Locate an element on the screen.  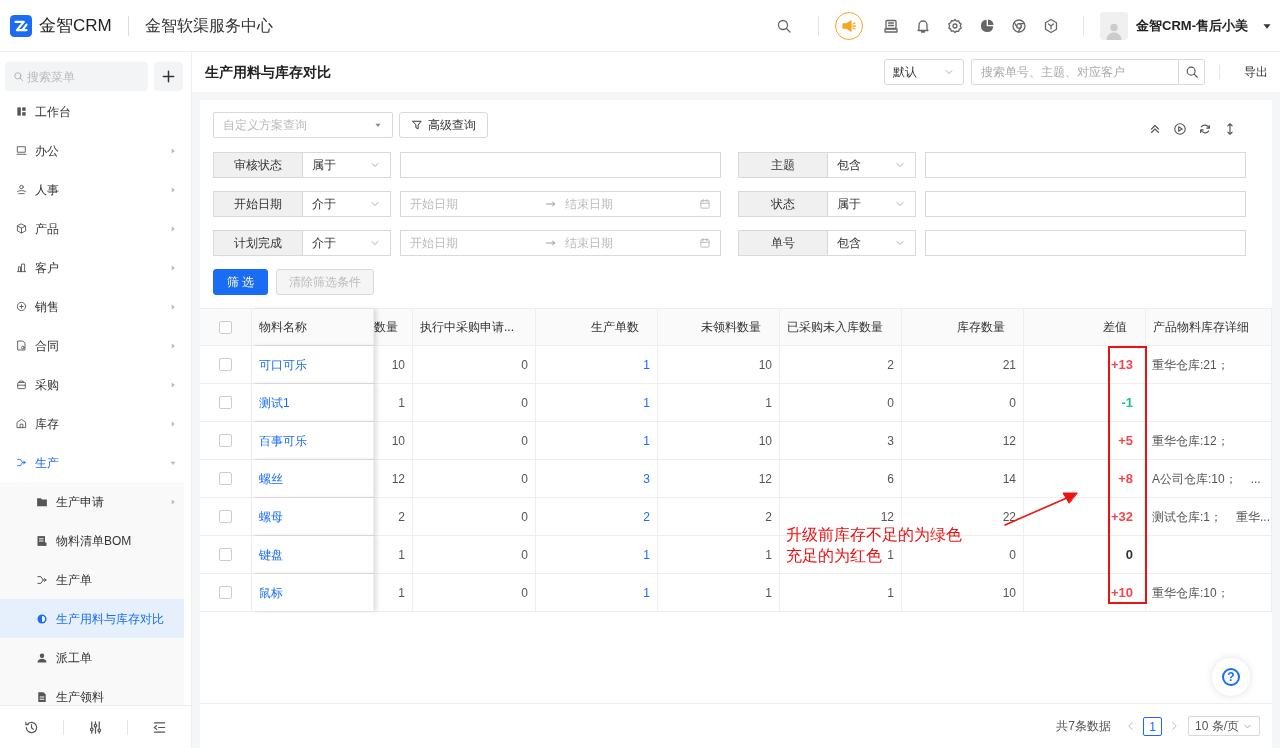
history-icon is located at coordinates (31, 727).